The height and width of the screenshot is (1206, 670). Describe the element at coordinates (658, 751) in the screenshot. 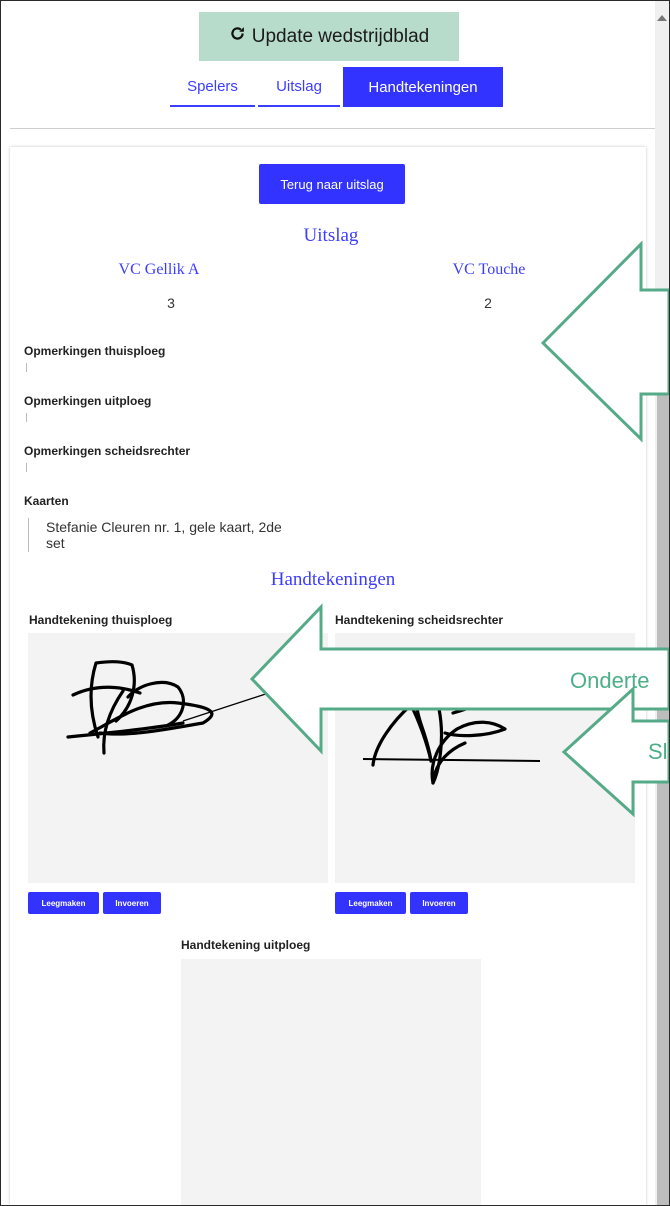

I see `annotation-label-sl: Sl` at that location.